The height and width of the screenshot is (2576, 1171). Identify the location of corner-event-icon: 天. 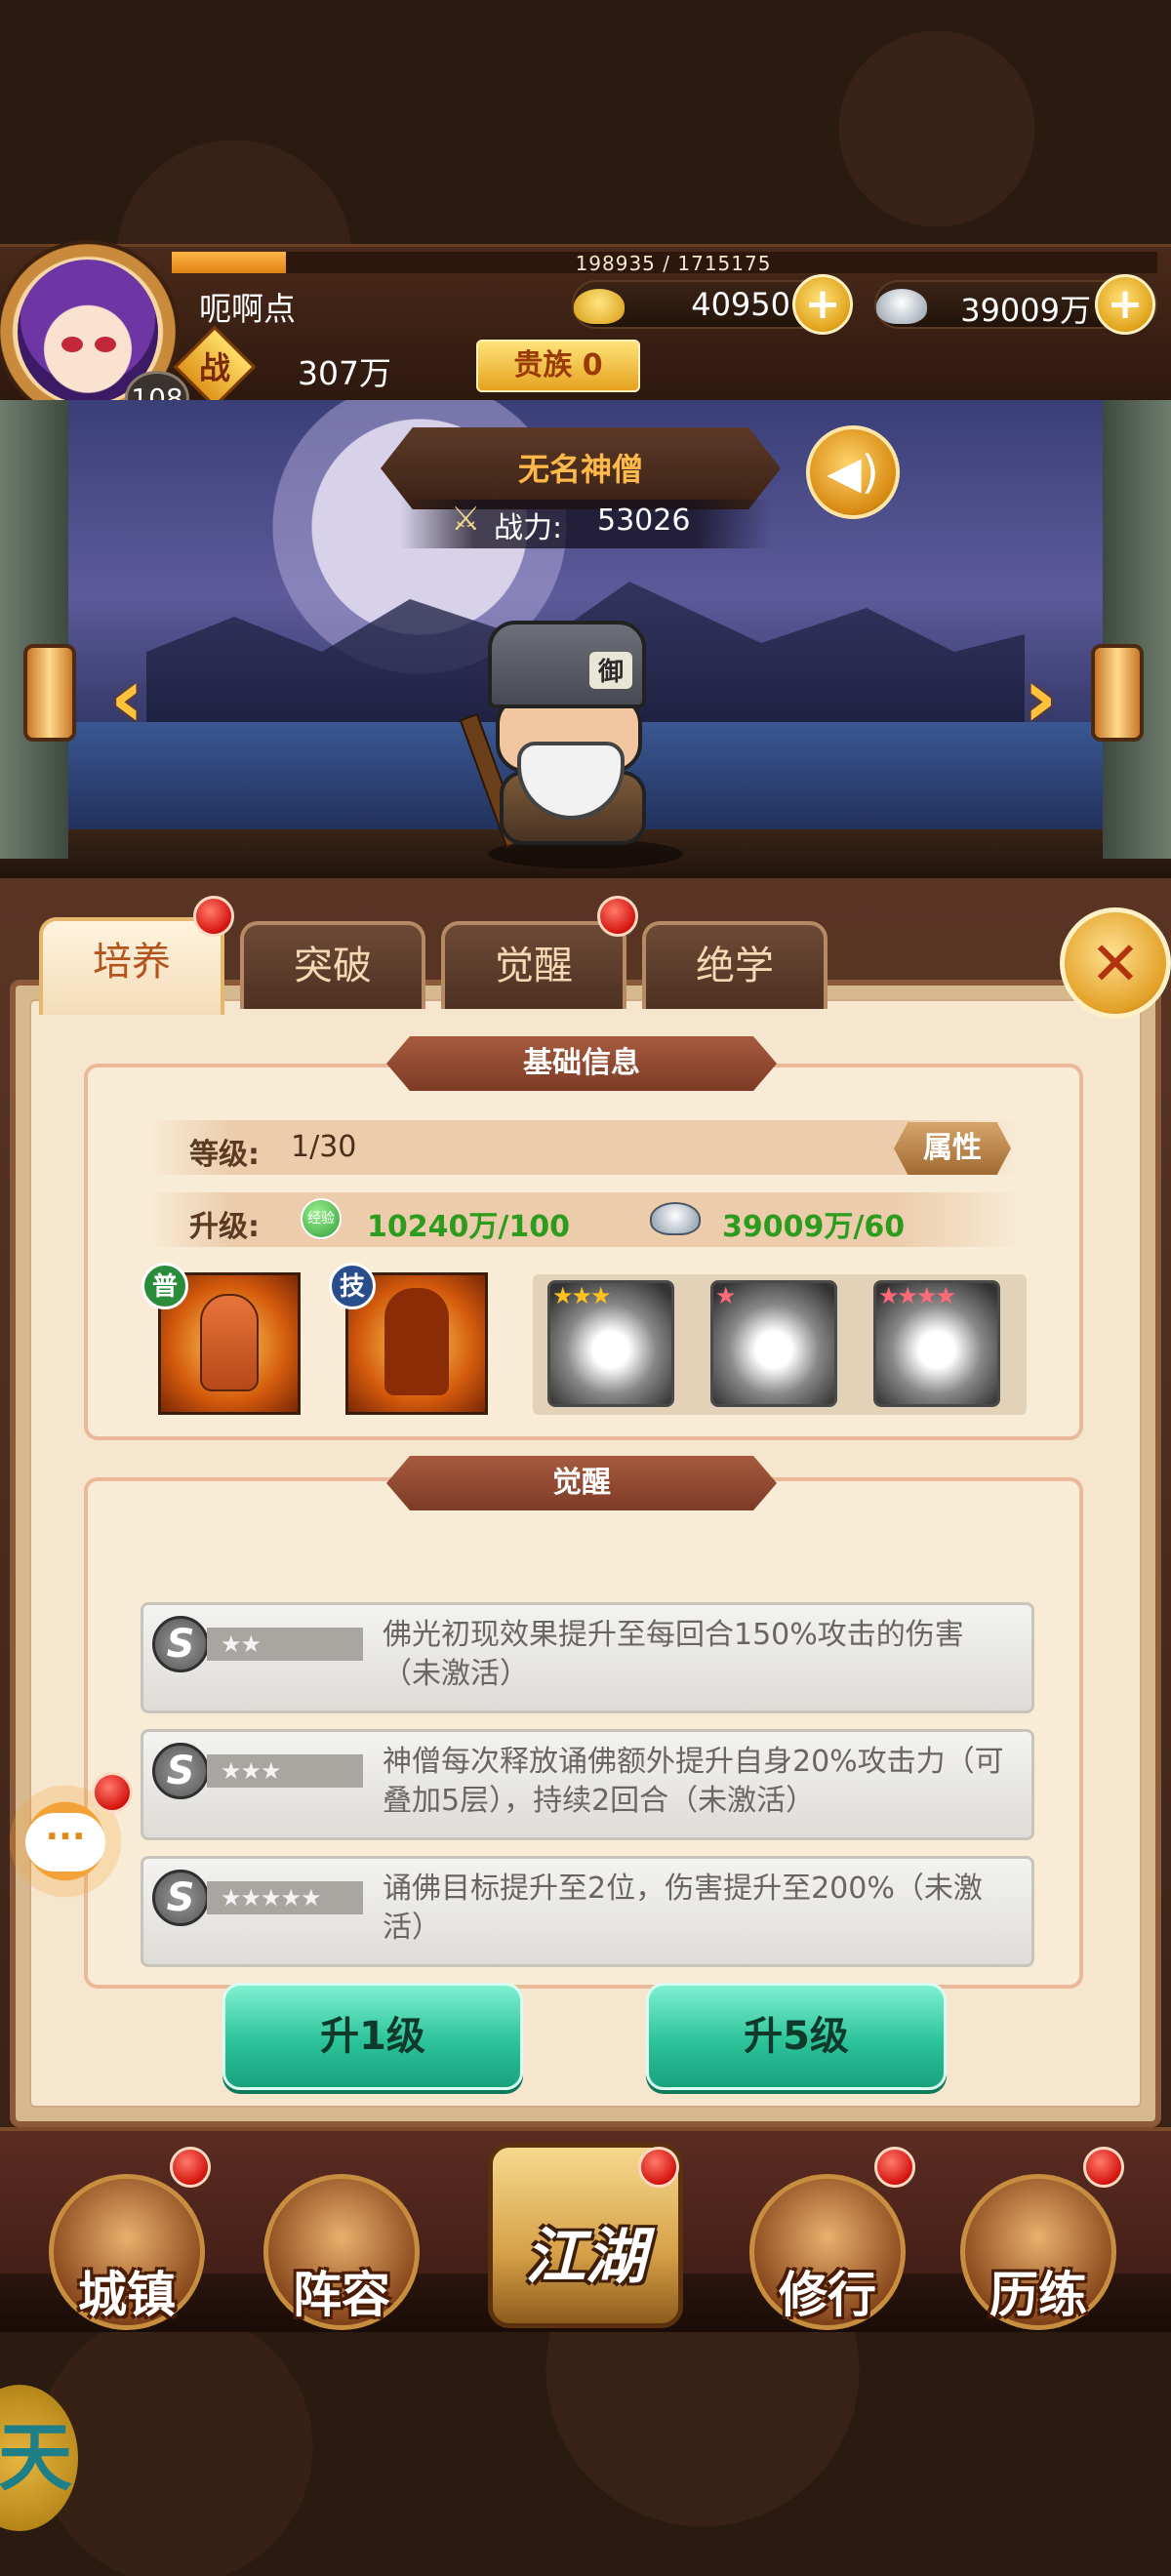
(39, 2458).